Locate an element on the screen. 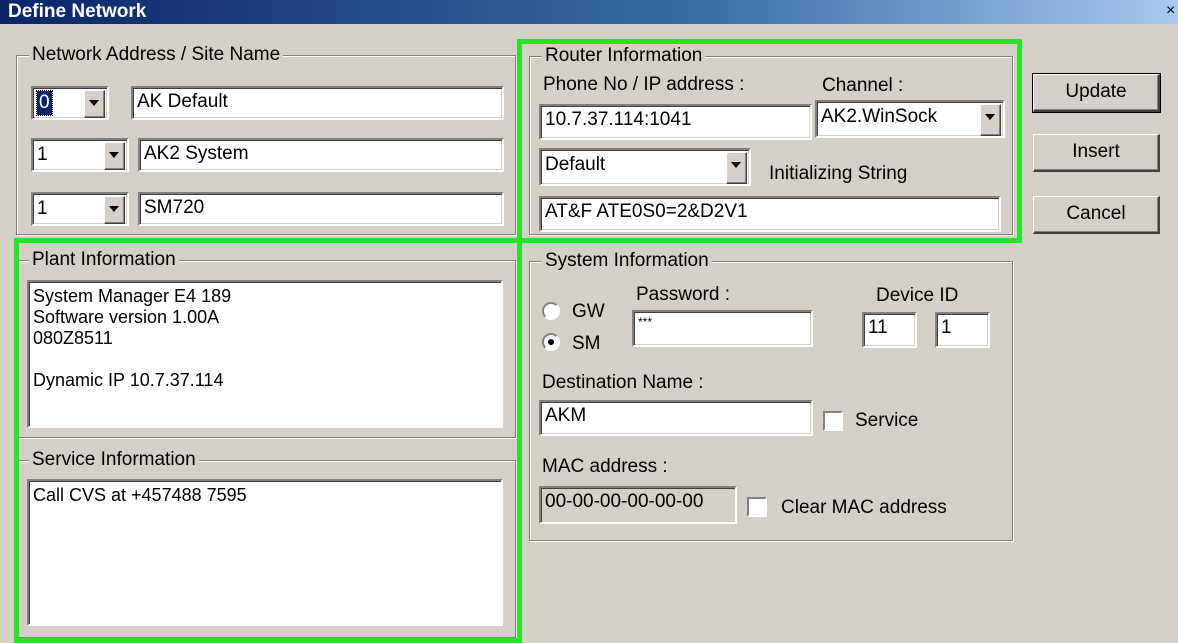 Image resolution: width=1178 pixels, height=643 pixels. channel-select-value: AK2.WinSock is located at coordinates (879, 116).